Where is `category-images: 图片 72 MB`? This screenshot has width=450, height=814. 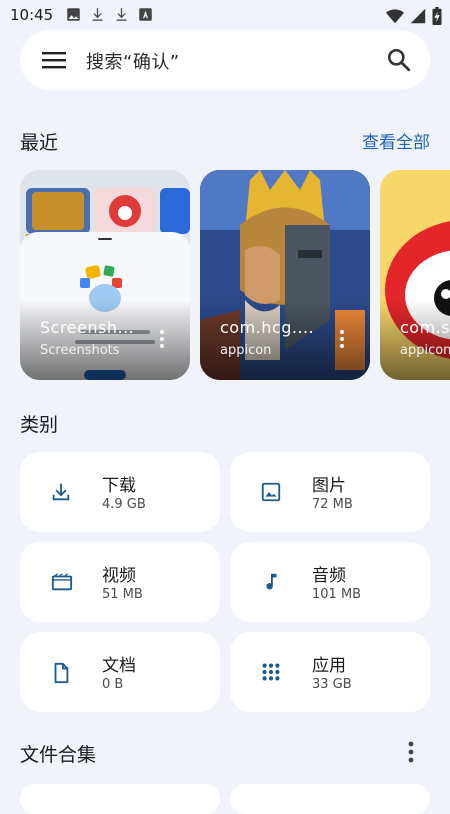 category-images: 图片 72 MB is located at coordinates (330, 492).